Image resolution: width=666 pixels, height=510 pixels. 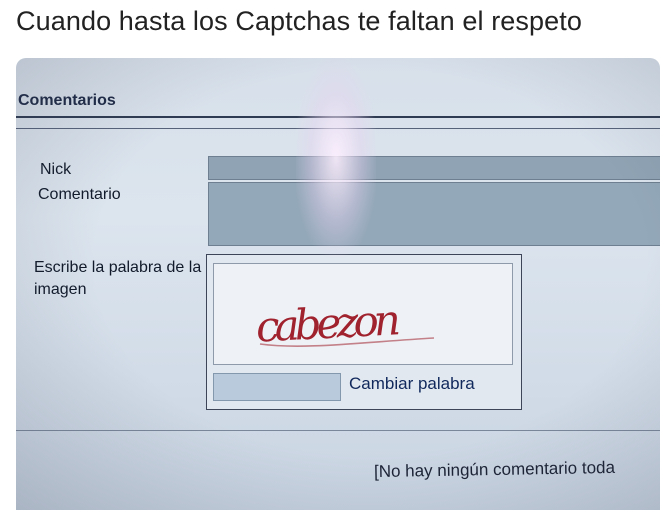 I want to click on empty-comments-message: [No hay ningún comentario toda, so click(x=494, y=469).